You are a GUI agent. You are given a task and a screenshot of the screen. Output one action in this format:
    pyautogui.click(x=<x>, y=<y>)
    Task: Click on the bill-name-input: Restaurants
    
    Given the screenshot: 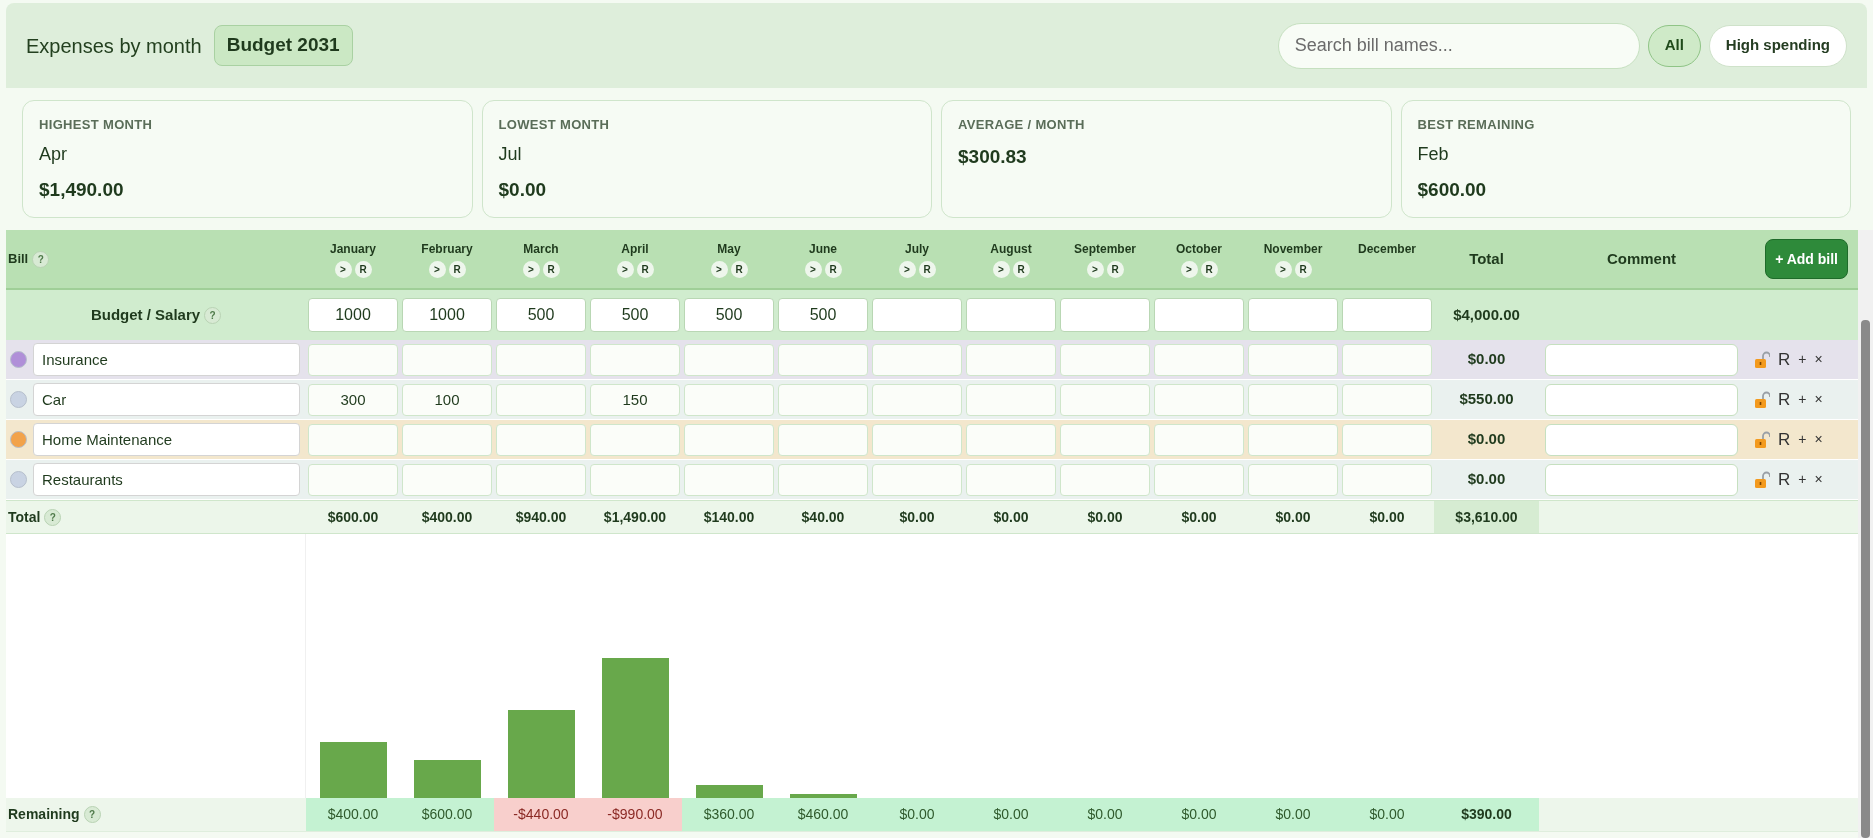 What is the action you would take?
    pyautogui.click(x=166, y=479)
    